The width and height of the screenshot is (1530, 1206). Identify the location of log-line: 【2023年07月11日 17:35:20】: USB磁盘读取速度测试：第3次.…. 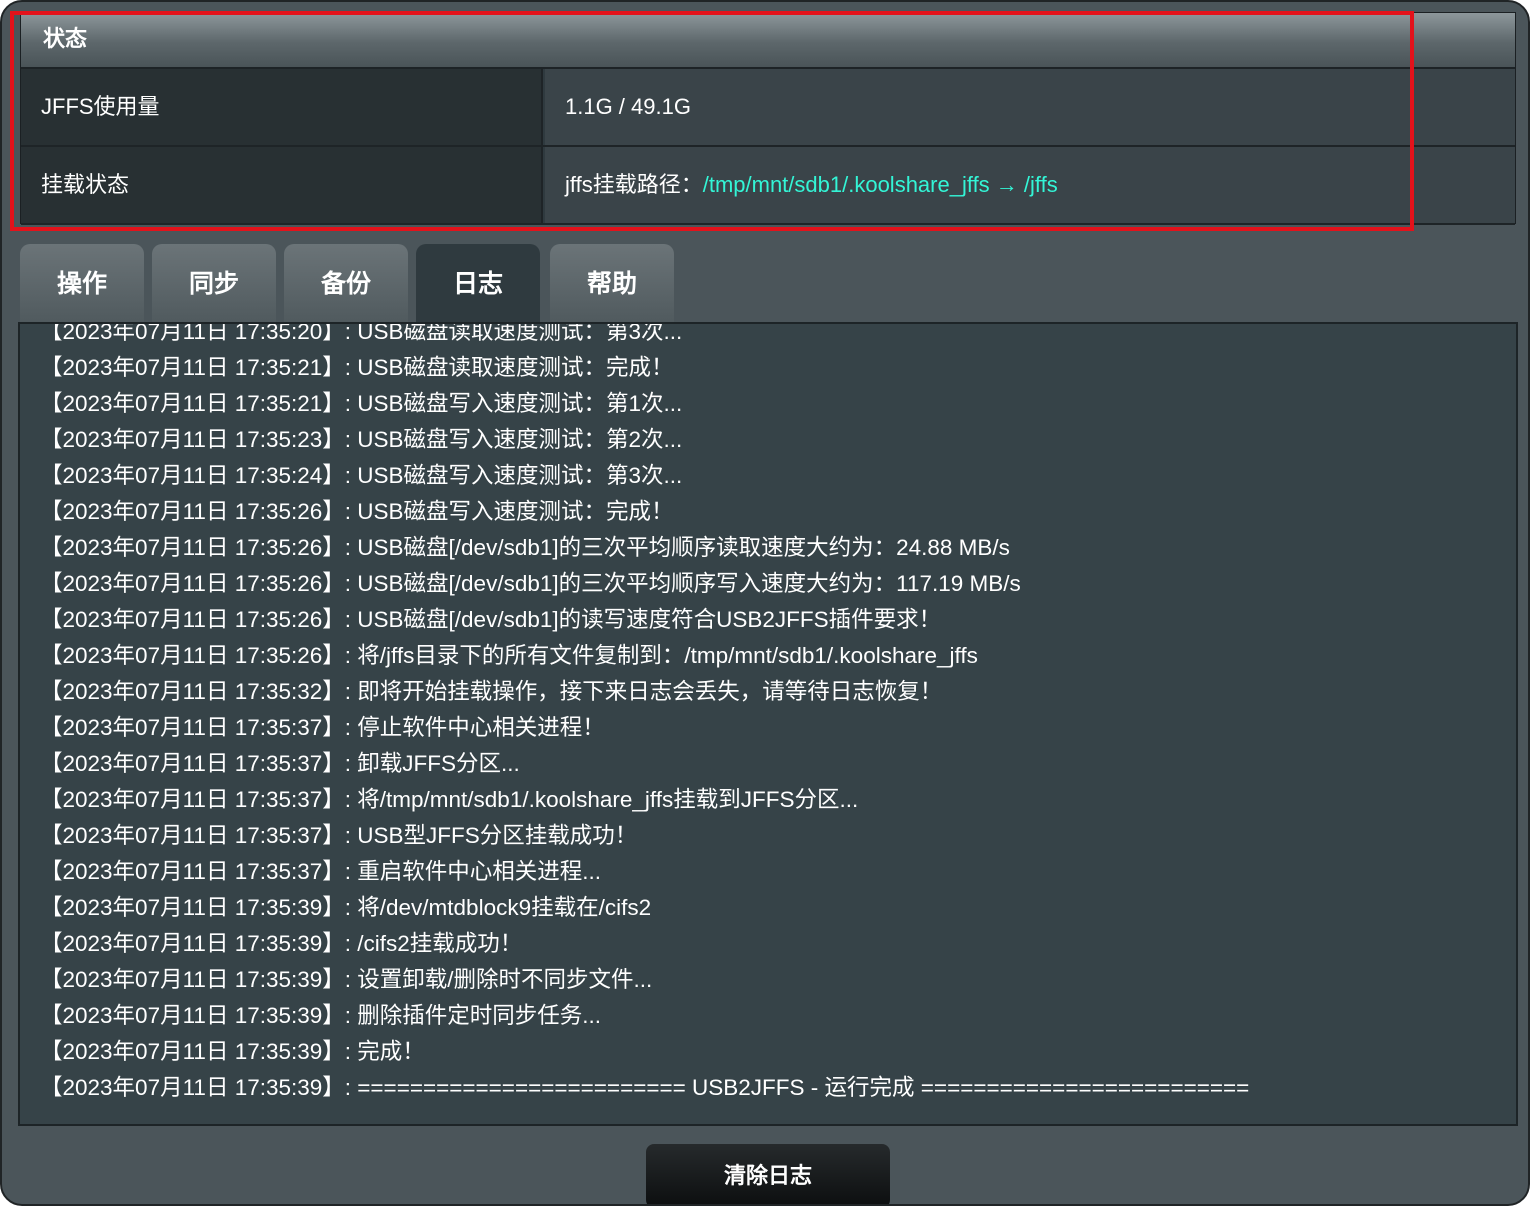
(361, 333).